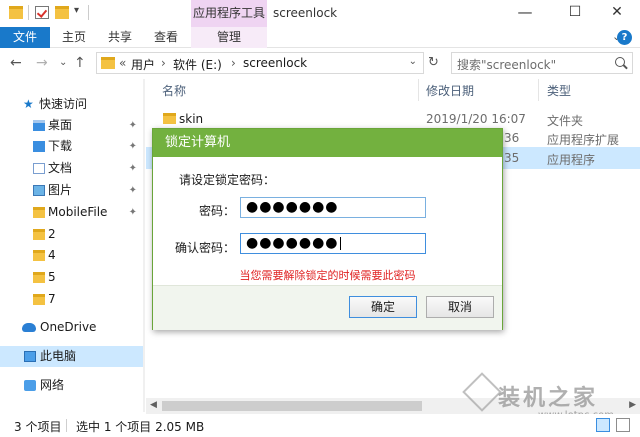  What do you see at coordinates (30, 356) in the screenshot?
I see `computer-icon` at bounding box center [30, 356].